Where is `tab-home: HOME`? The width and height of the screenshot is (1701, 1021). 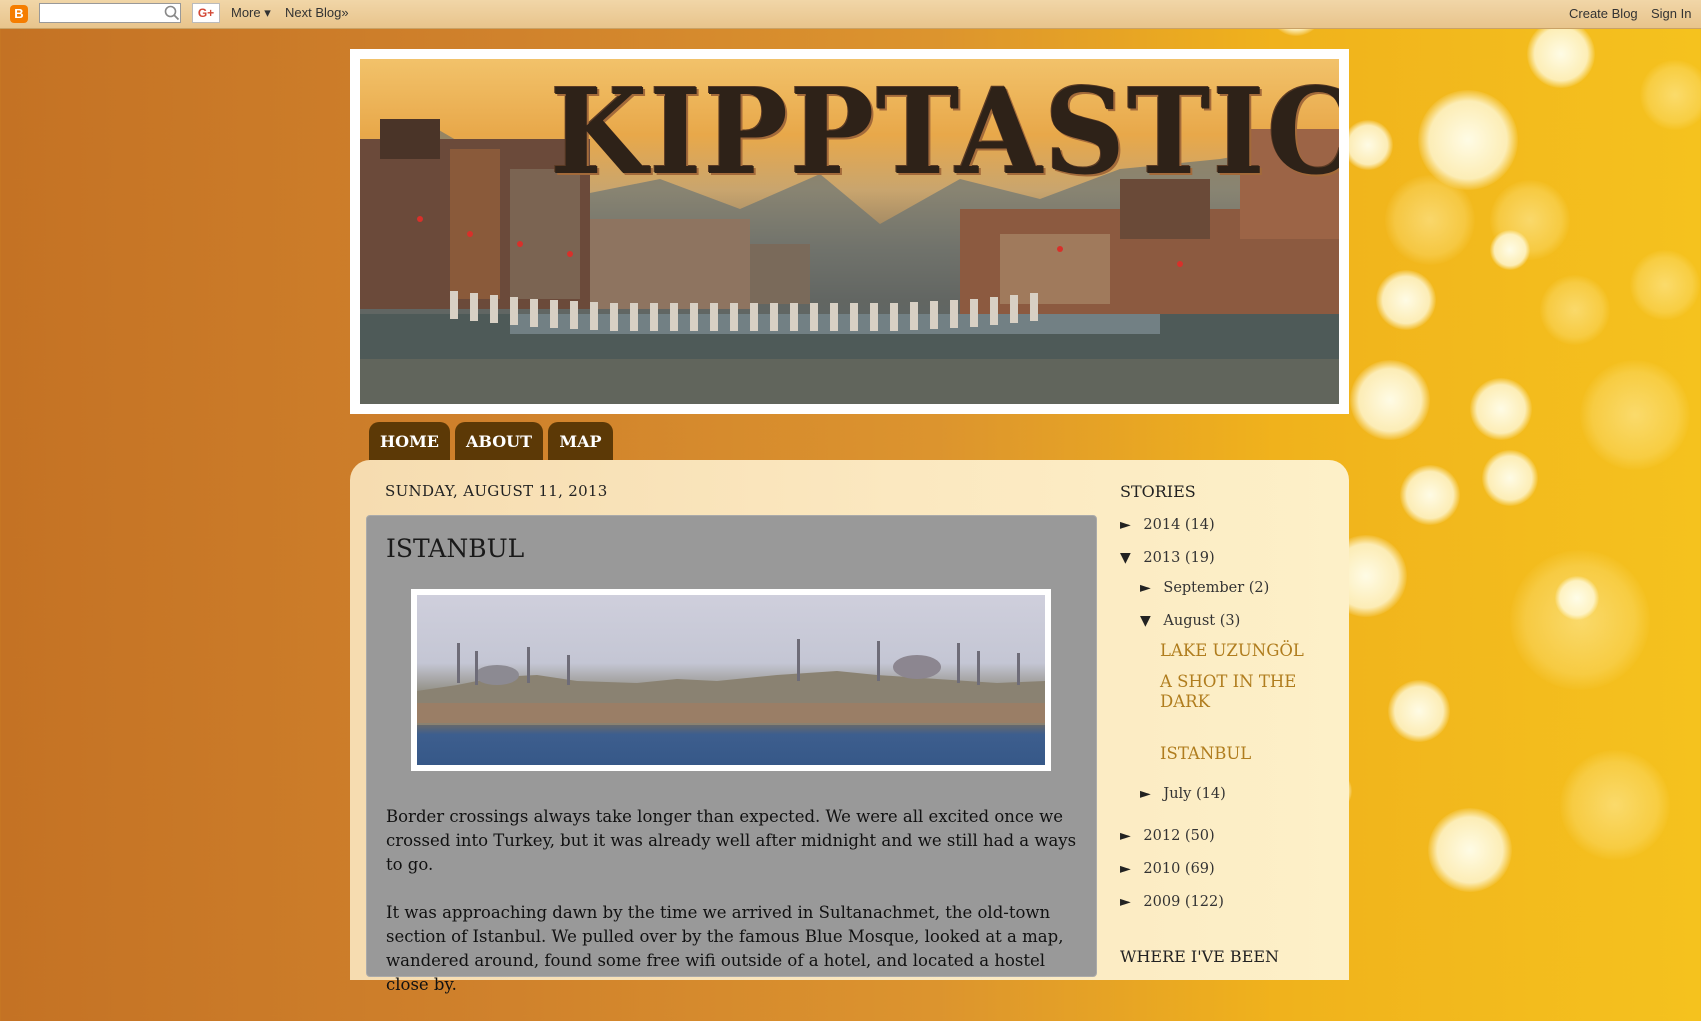 tab-home: HOME is located at coordinates (409, 441).